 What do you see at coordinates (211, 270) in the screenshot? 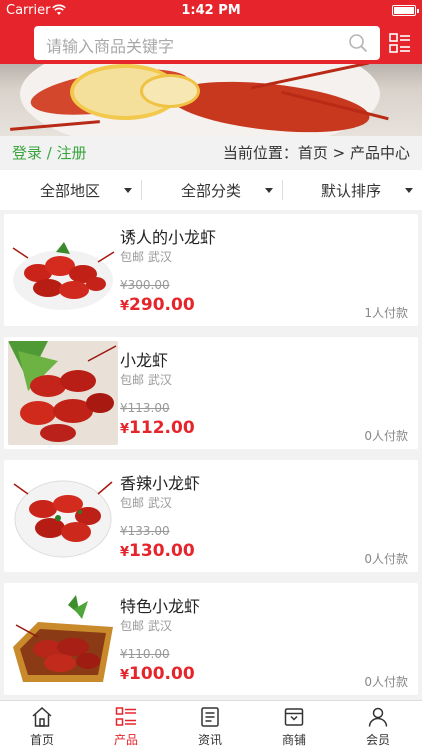
I see `product-card: 诱人的小龙虾 包邮 武汉 ¥300.00 ¥290.00 1人付款` at bounding box center [211, 270].